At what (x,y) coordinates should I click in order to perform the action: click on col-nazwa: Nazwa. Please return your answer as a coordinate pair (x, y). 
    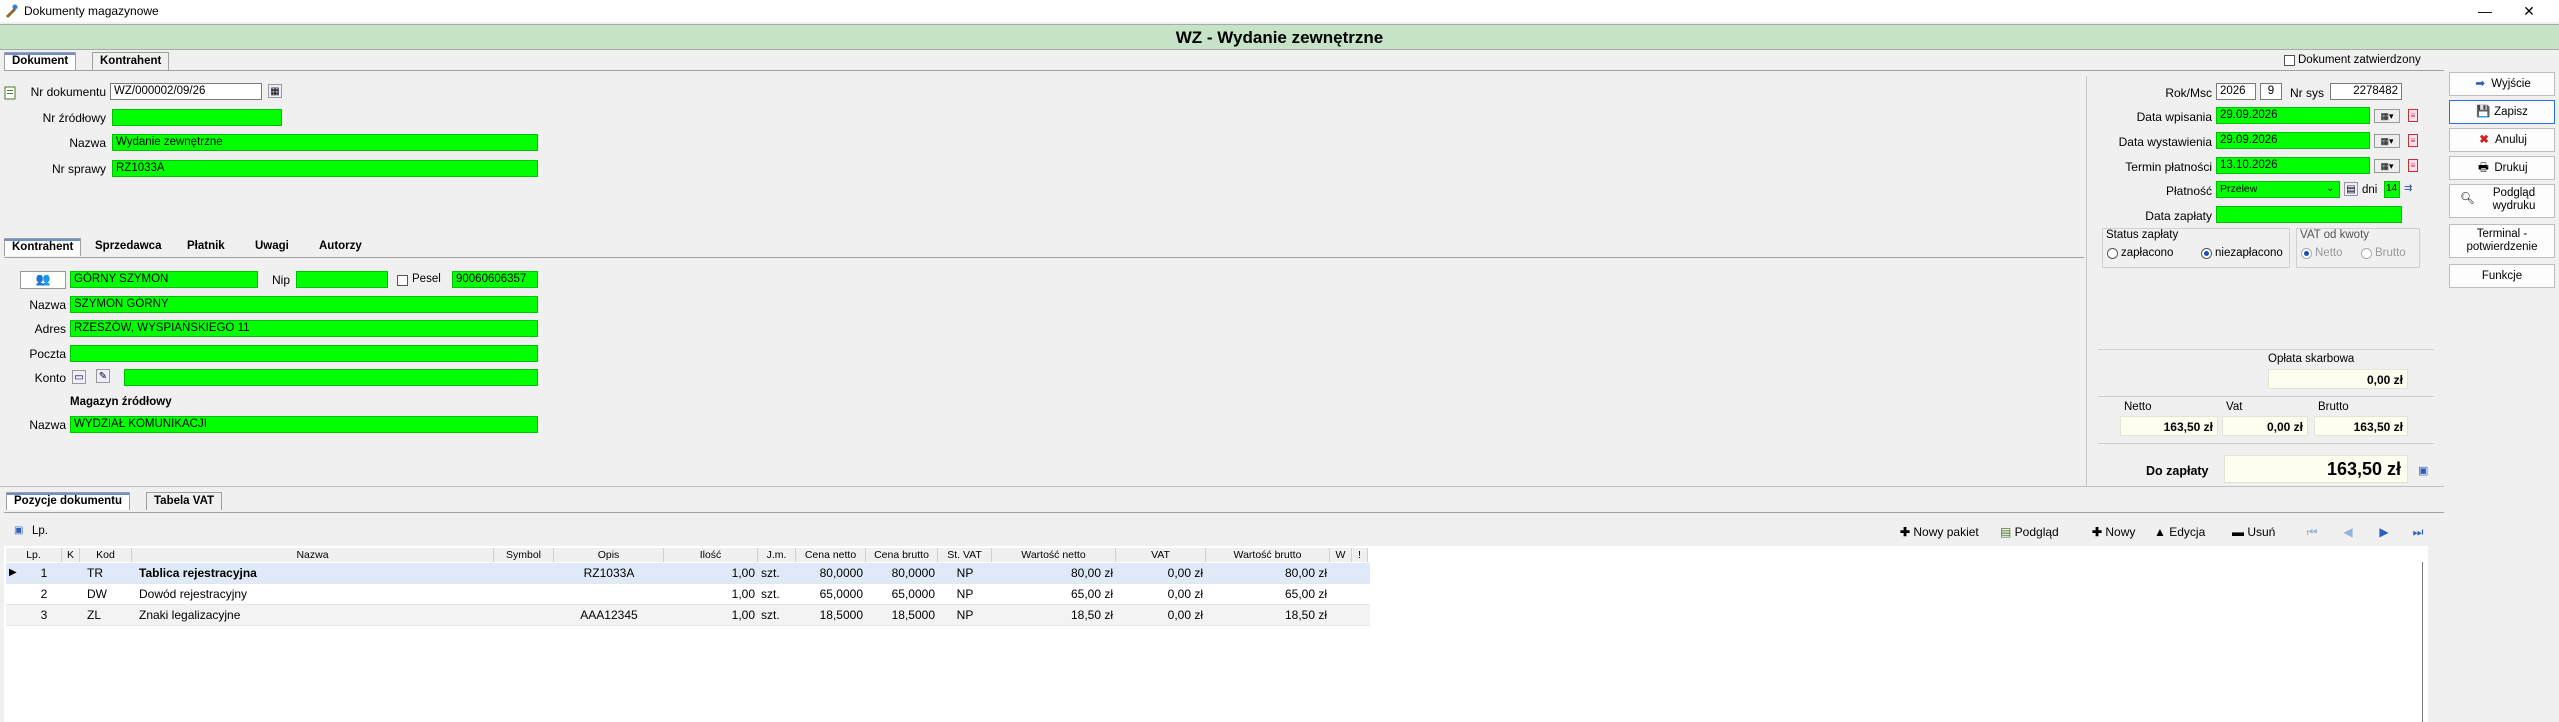
    Looking at the image, I should click on (313, 555).